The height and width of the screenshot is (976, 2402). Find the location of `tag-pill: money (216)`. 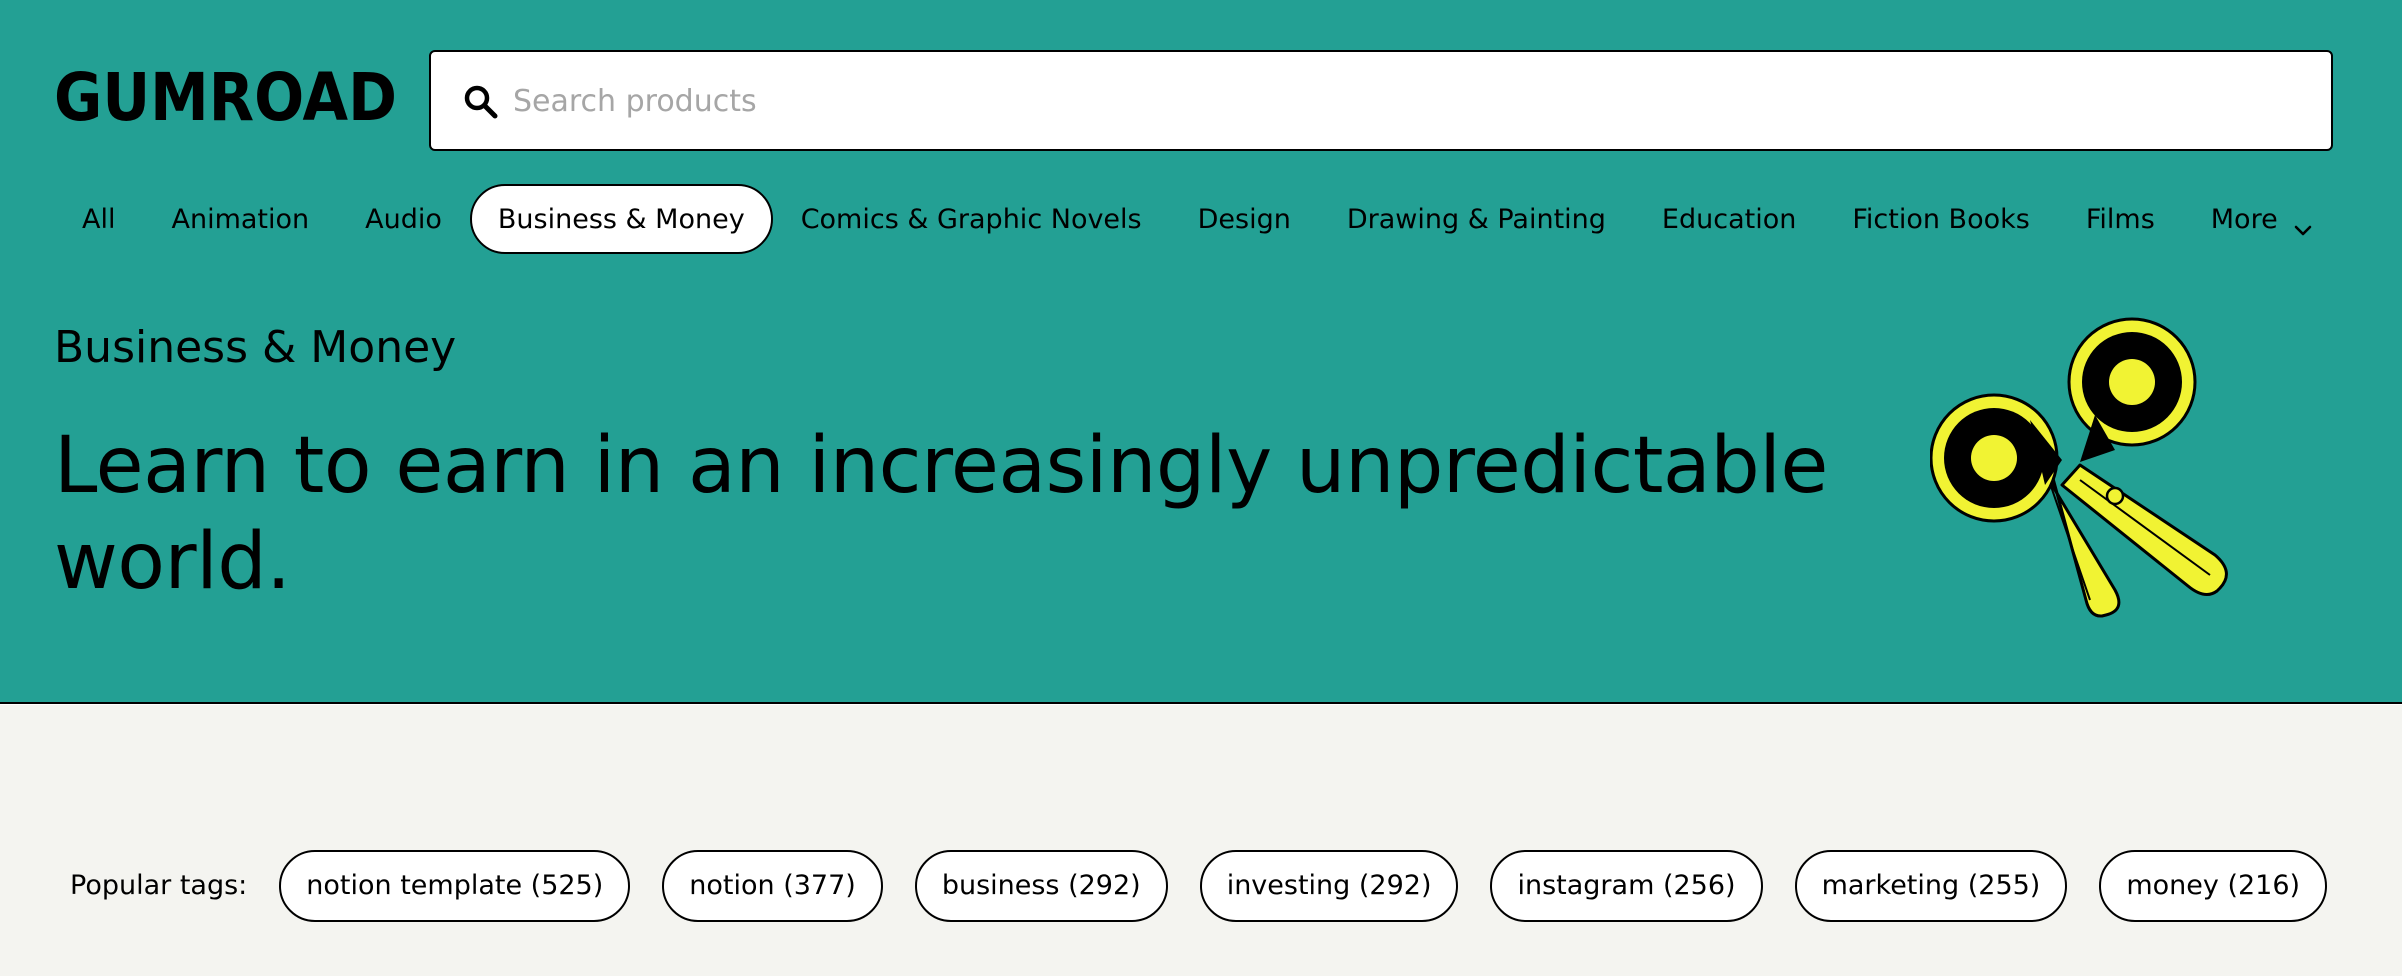

tag-pill: money (216) is located at coordinates (2213, 885).